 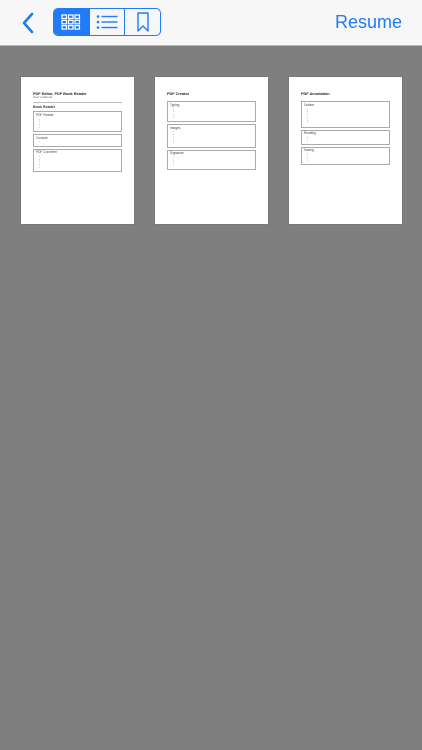 I want to click on grid-icon, so click(x=71, y=22).